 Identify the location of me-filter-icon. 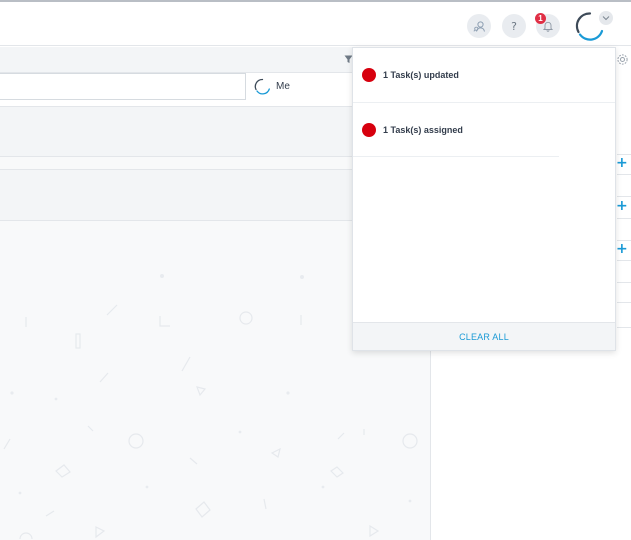
(262, 86).